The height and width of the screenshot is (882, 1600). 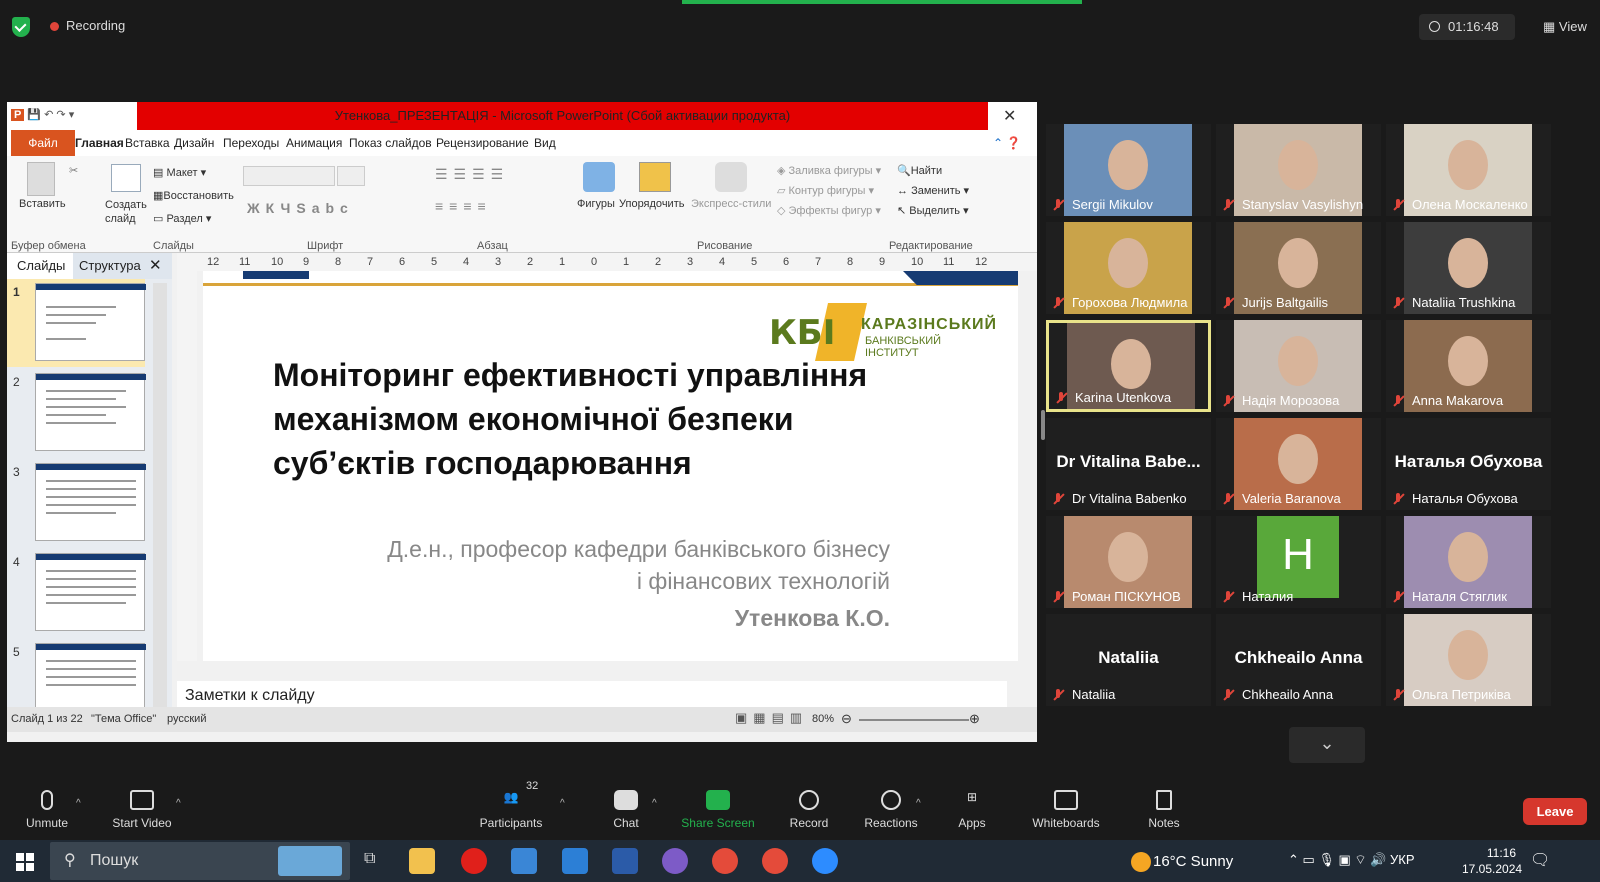 What do you see at coordinates (482, 143) in the screenshot?
I see `tab-review: Рецензирование` at bounding box center [482, 143].